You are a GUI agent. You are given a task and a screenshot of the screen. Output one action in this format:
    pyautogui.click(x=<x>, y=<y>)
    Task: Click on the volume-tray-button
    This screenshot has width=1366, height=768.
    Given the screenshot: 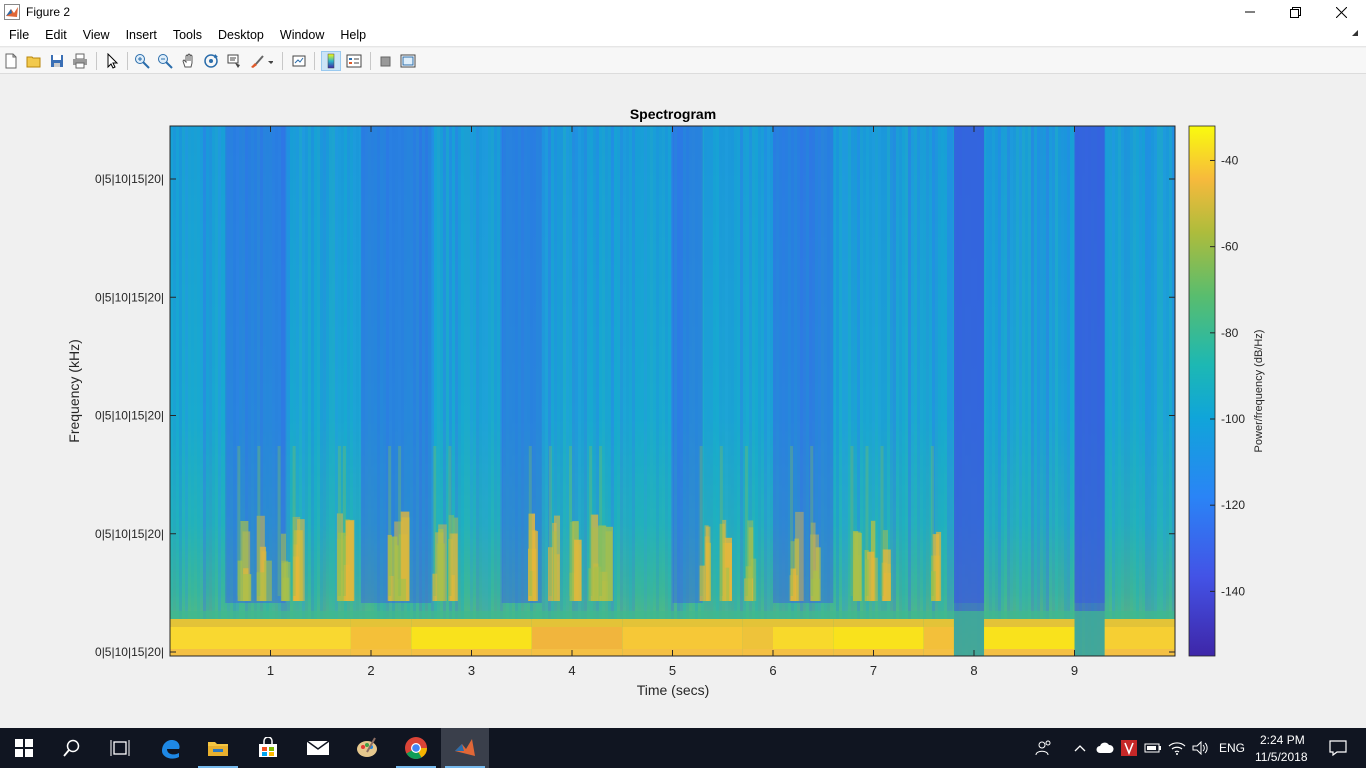 What is the action you would take?
    pyautogui.click(x=1201, y=748)
    